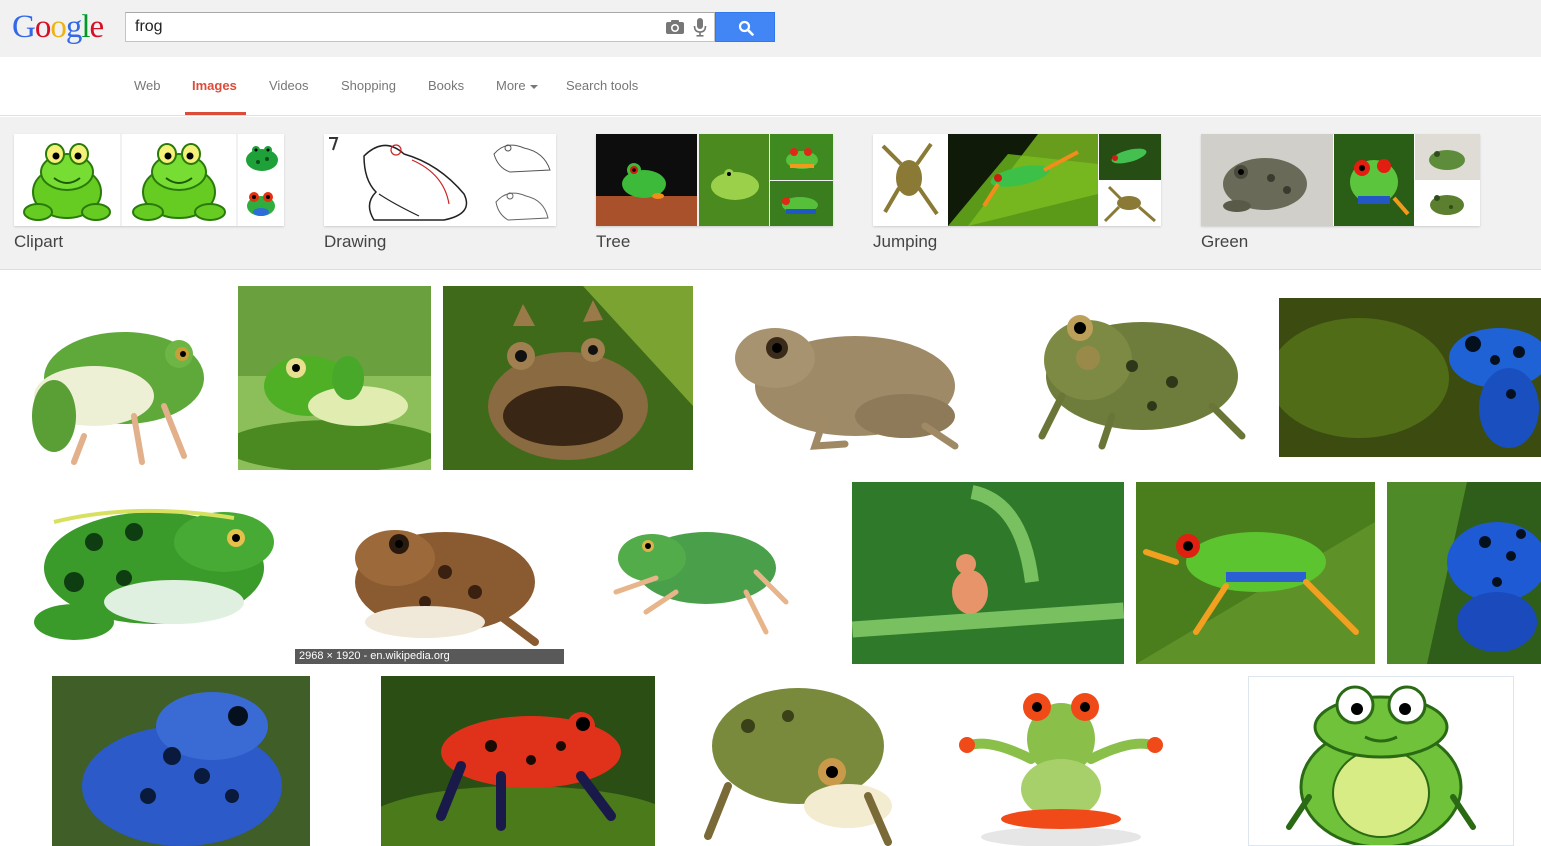 This screenshot has width=1541, height=846. Describe the element at coordinates (700, 27) in the screenshot. I see `microphone-icon` at that location.